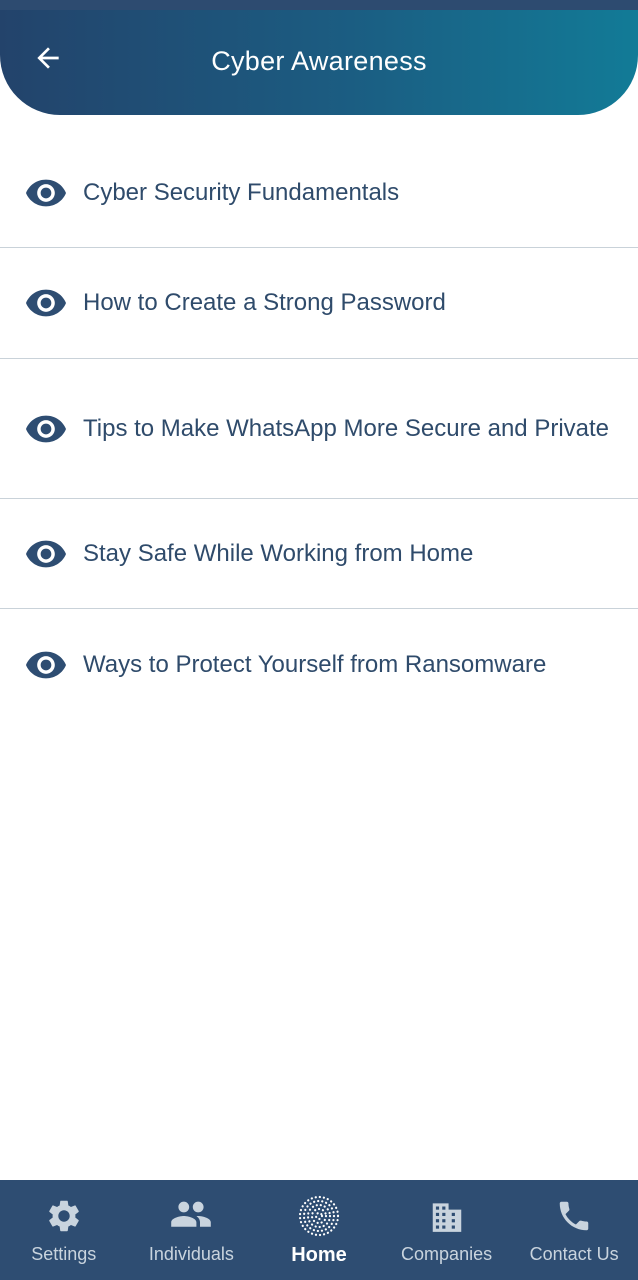 The height and width of the screenshot is (1280, 638). What do you see at coordinates (319, 1216) in the screenshot?
I see `fingerprint-dots-icon` at bounding box center [319, 1216].